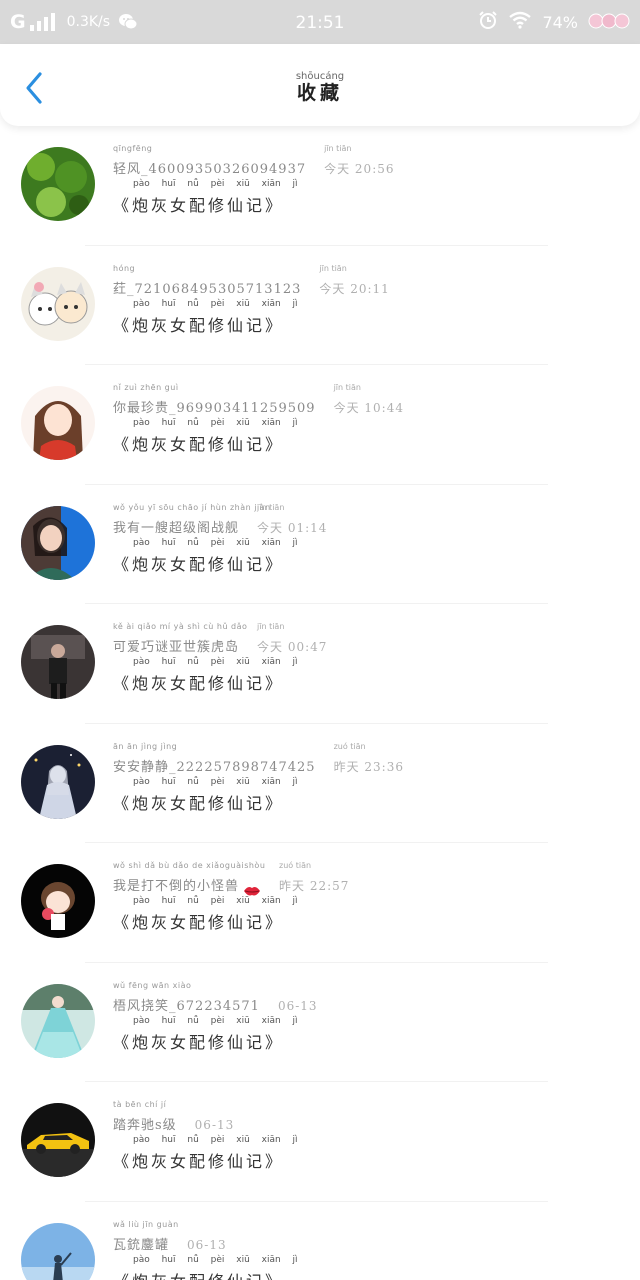 The height and width of the screenshot is (1280, 640). I want to click on timestamp: 今天 10:44, so click(368, 408).